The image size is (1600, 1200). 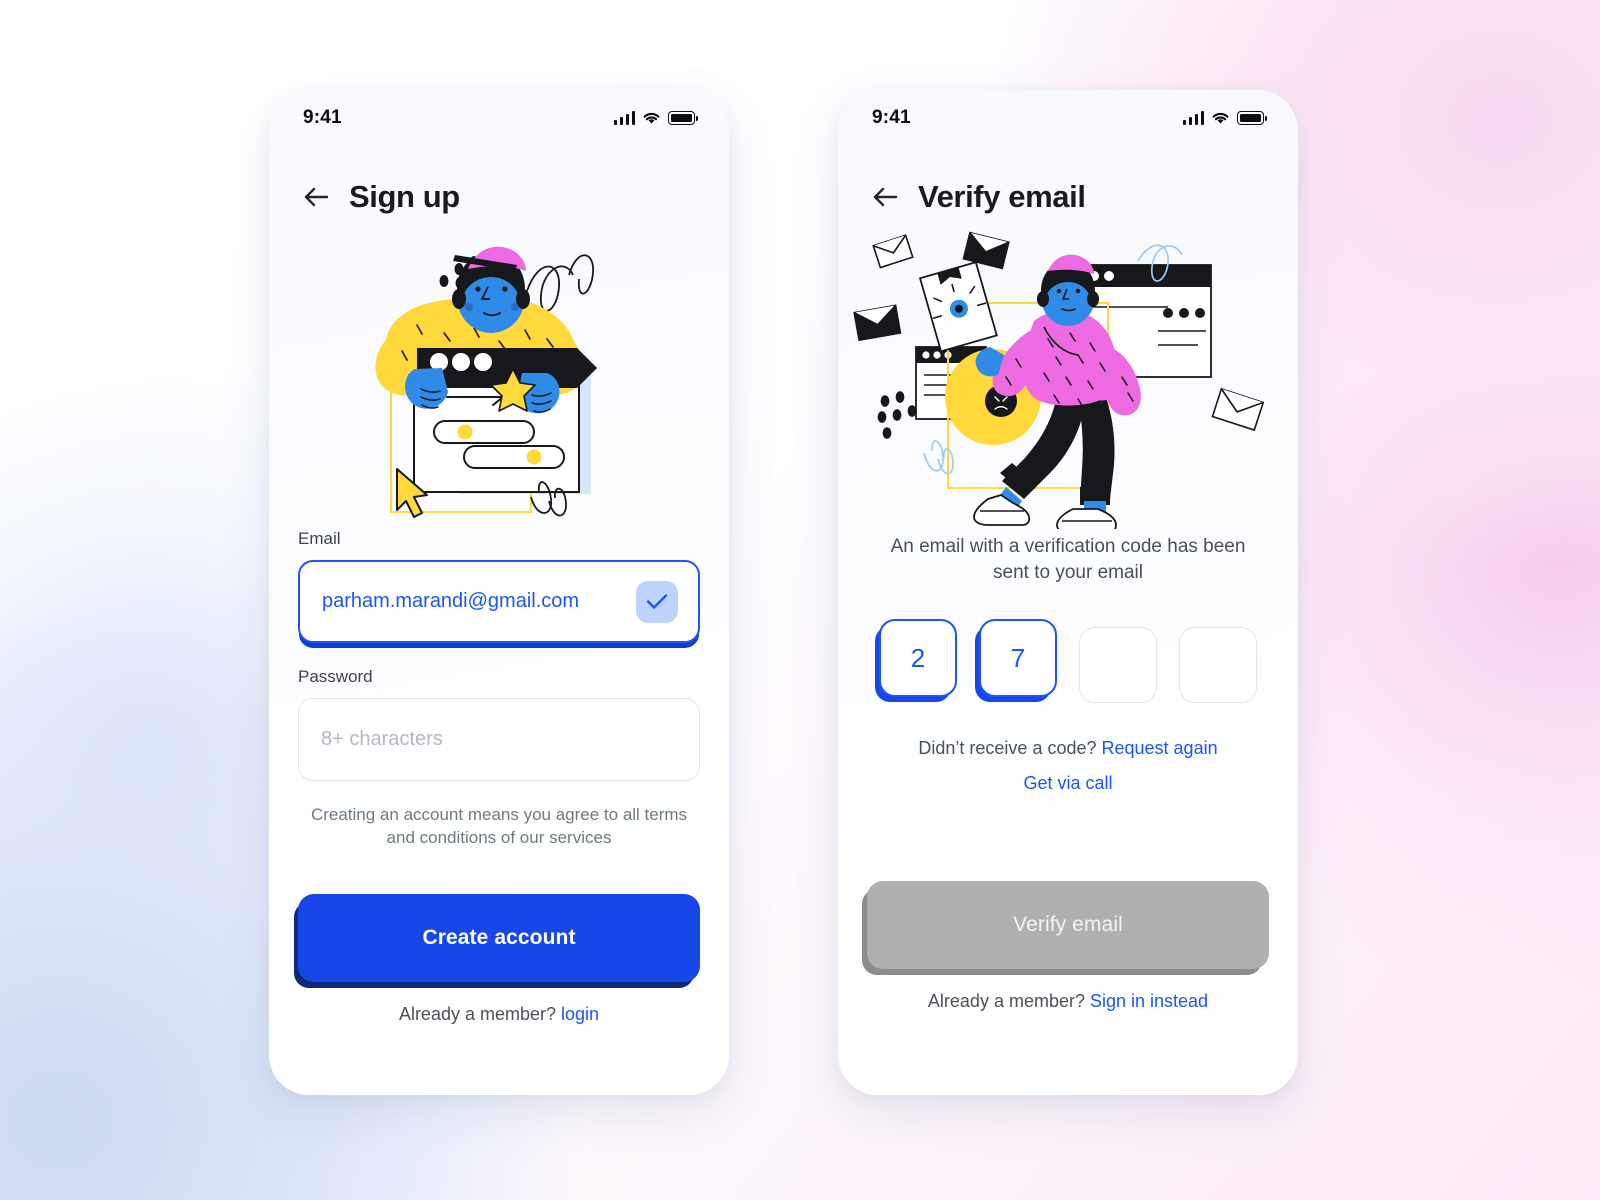 I want to click on verify-footer: Already a member? Sign in instead, so click(x=1068, y=1001).